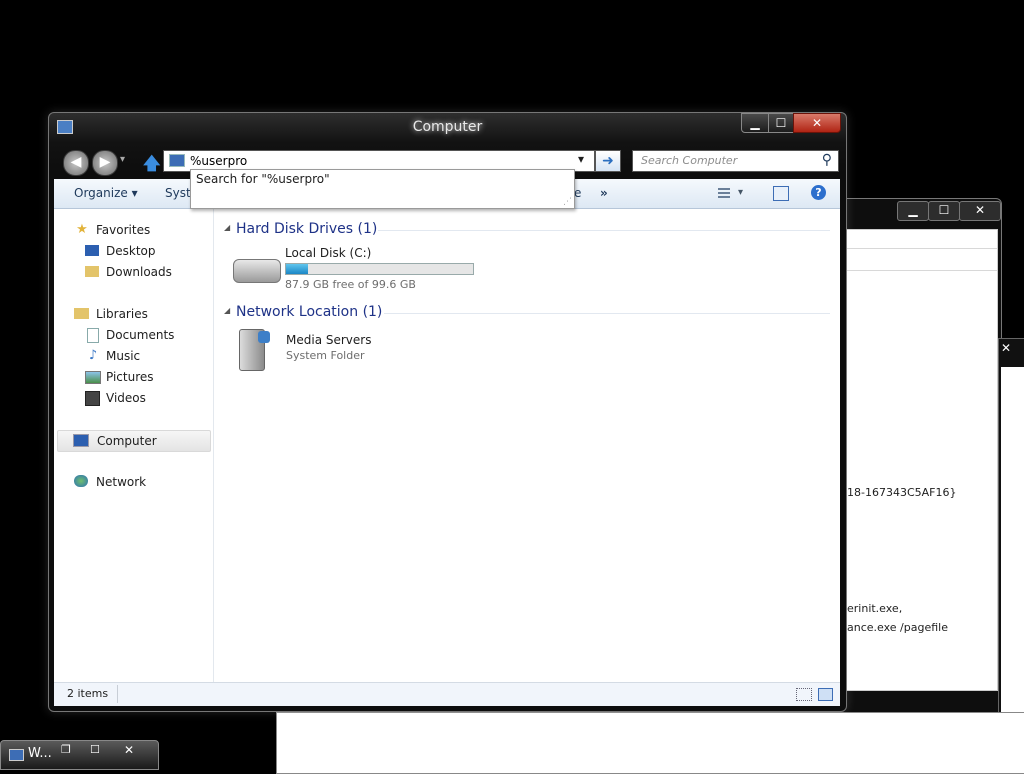 This screenshot has height=774, width=1024. Describe the element at coordinates (781, 193) in the screenshot. I see `preview-pane-icon` at that location.